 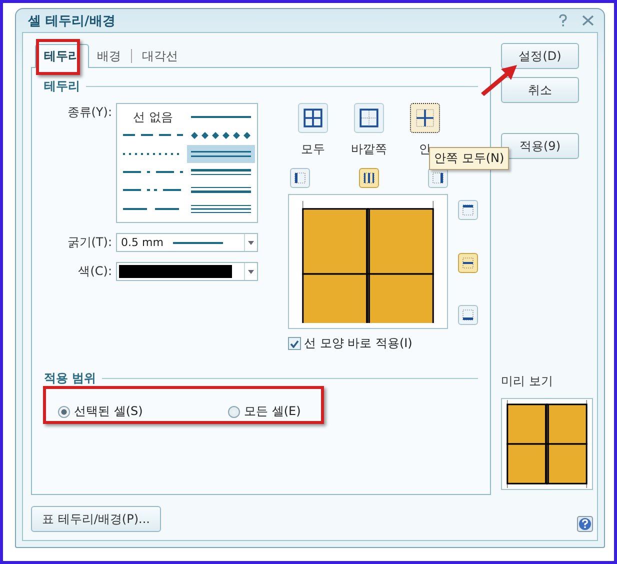 I want to click on scope-radio: 선택된 셀(S), so click(x=143, y=411).